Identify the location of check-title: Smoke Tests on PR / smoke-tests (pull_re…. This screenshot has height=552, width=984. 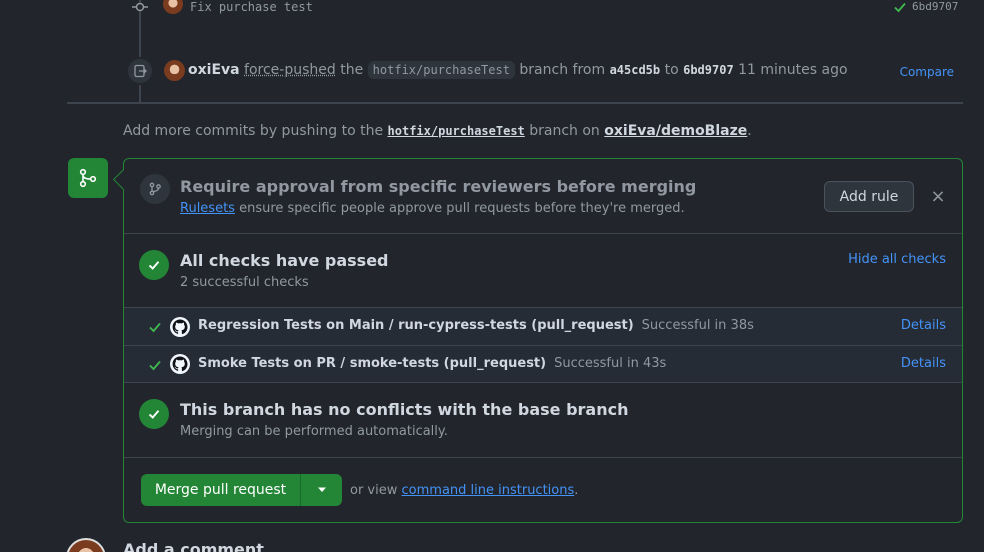
(372, 363).